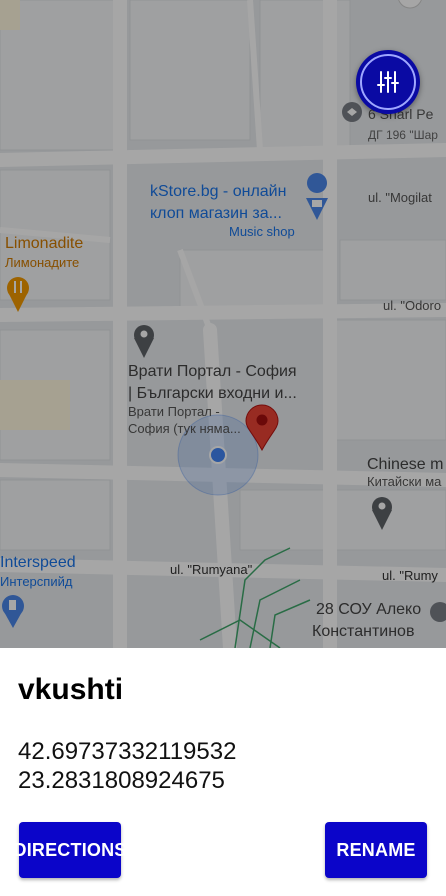 Image resolution: width=446 pixels, height=896 pixels. Describe the element at coordinates (404, 481) in the screenshot. I see `map-label-chinese: Китайски ма` at that location.